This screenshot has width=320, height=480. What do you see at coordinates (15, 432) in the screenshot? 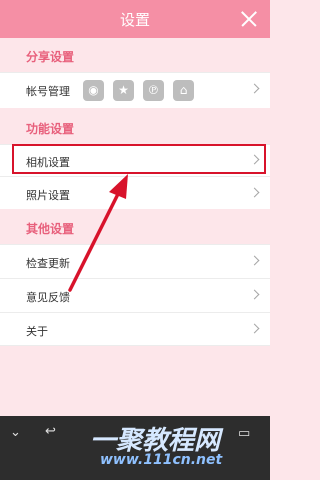
I see `chevron-down-icon: ⌄` at bounding box center [15, 432].